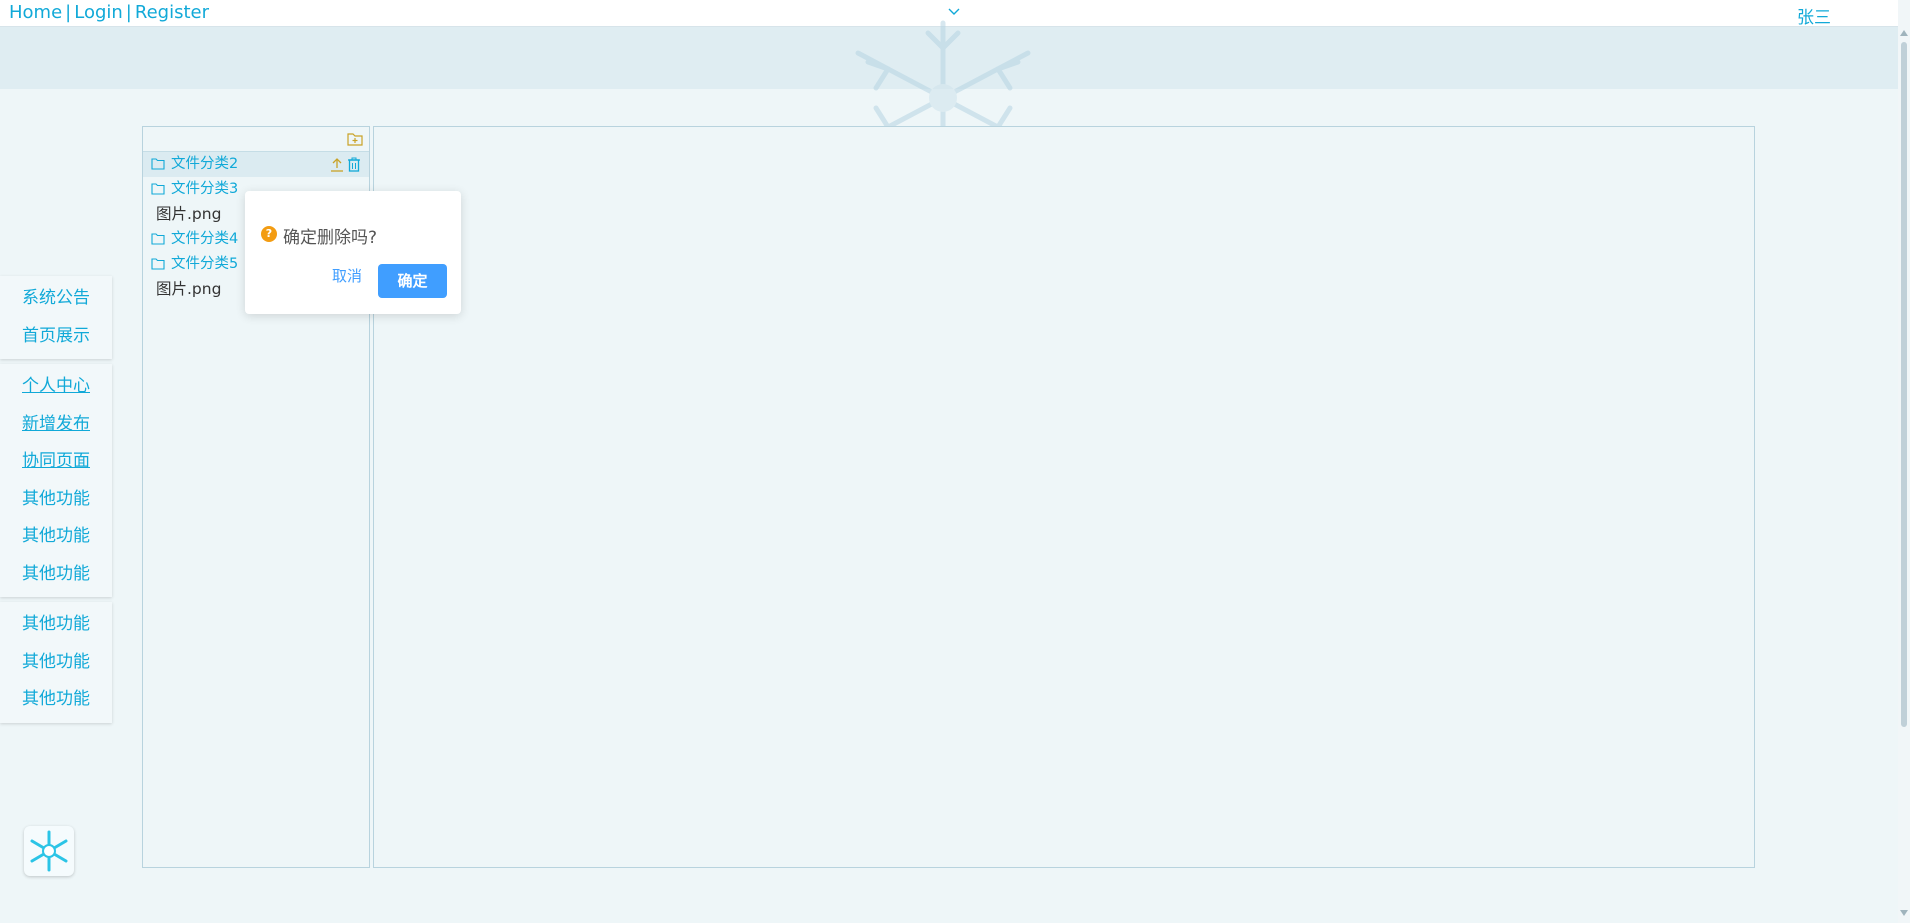 Image resolution: width=1910 pixels, height=923 pixels. Describe the element at coordinates (205, 164) in the screenshot. I see `folder-label: 文件分类2` at that location.